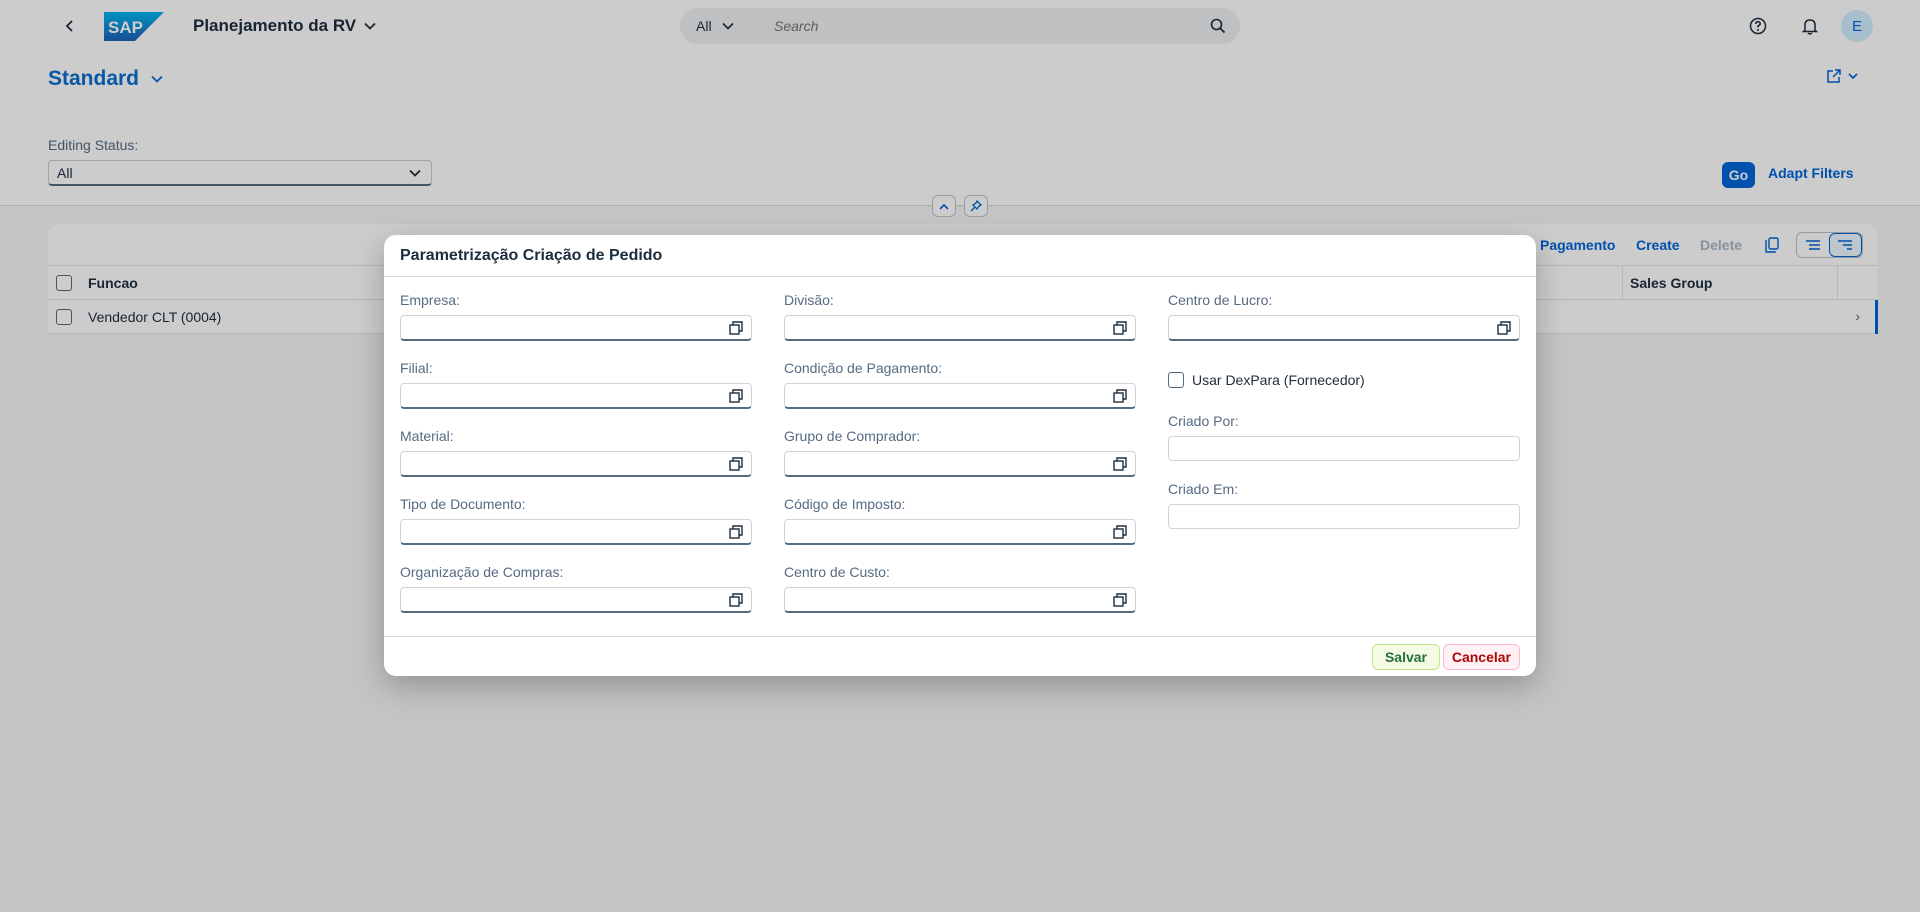 The image size is (1920, 912). What do you see at coordinates (1344, 328) in the screenshot?
I see `centro-lucro-field` at bounding box center [1344, 328].